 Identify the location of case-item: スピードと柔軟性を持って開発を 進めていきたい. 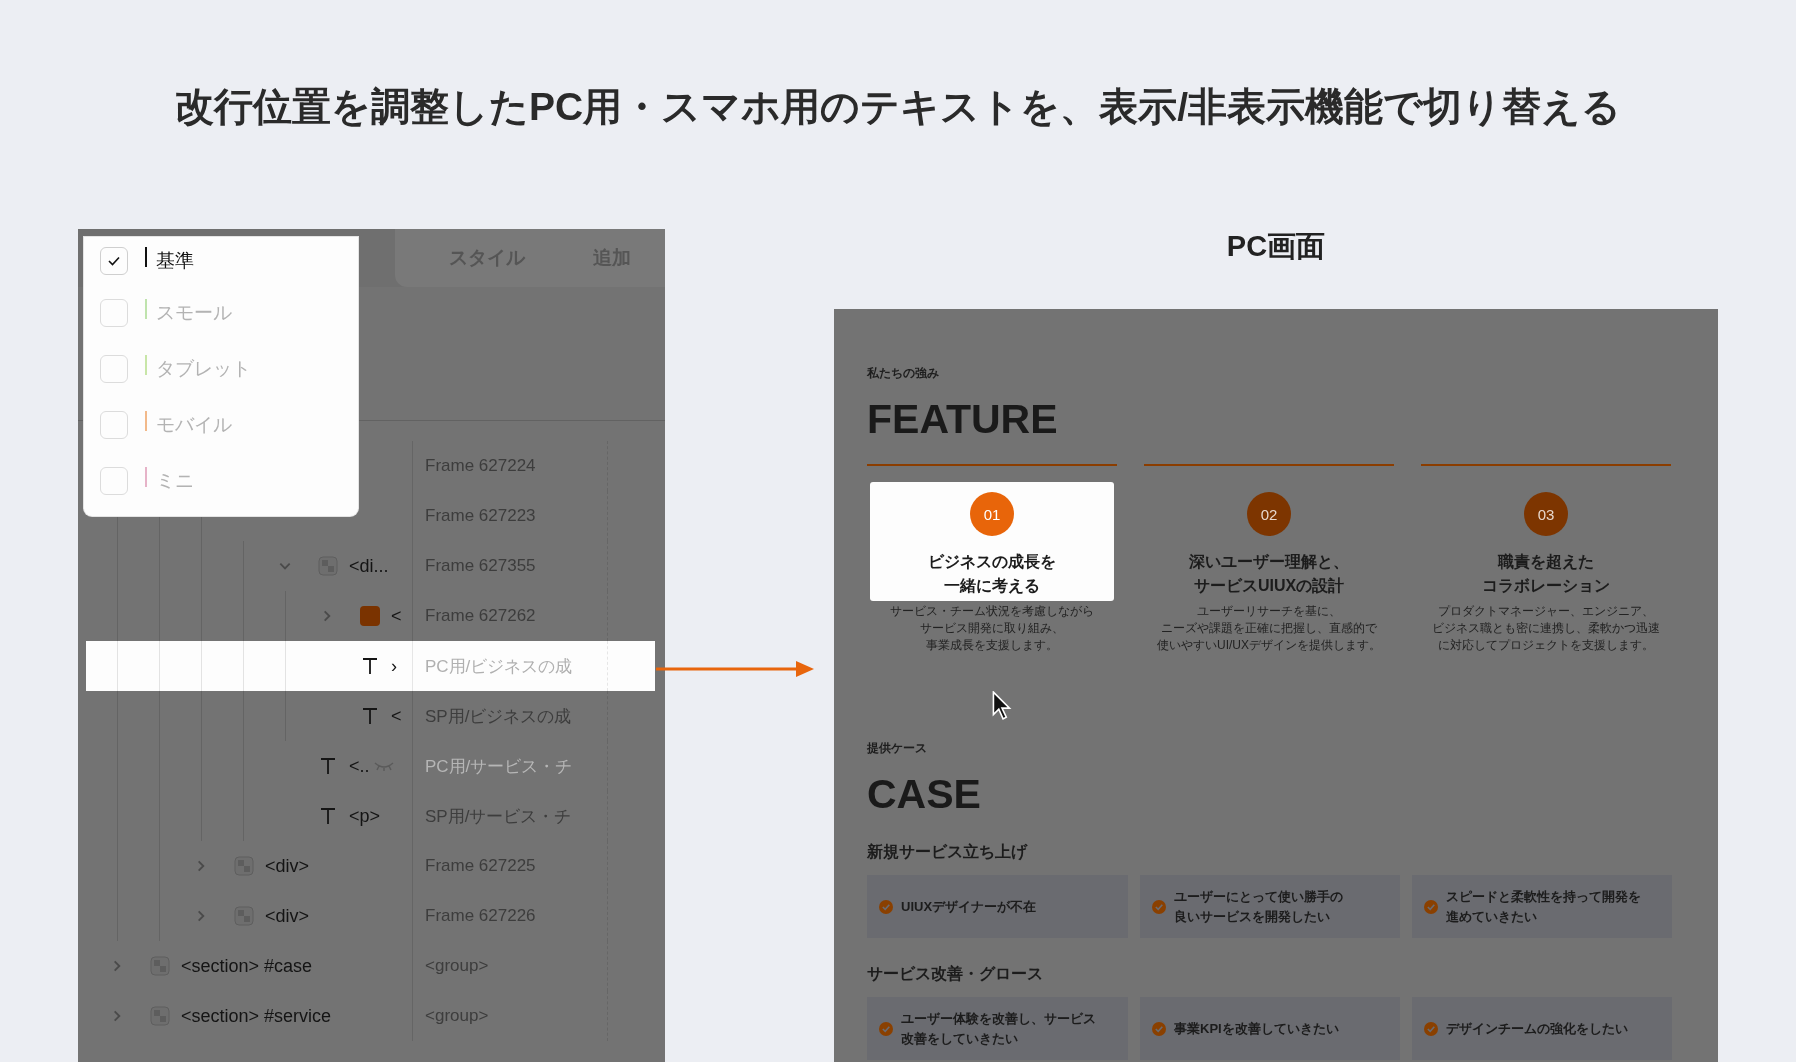
(1542, 906).